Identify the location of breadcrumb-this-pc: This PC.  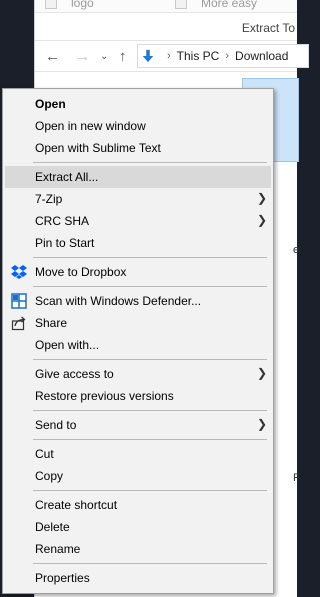
(198, 56).